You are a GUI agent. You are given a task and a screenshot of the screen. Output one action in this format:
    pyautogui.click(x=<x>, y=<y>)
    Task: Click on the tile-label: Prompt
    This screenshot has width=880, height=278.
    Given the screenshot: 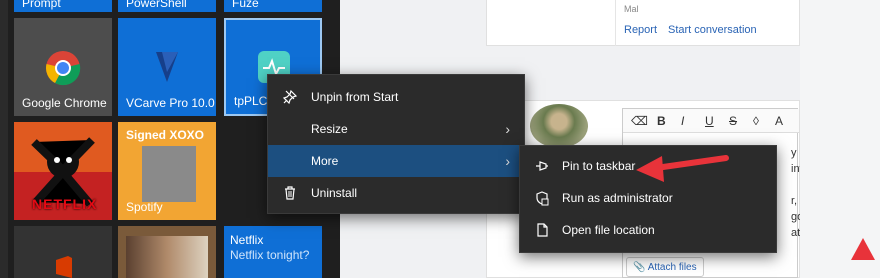 What is the action you would take?
    pyautogui.click(x=41, y=5)
    